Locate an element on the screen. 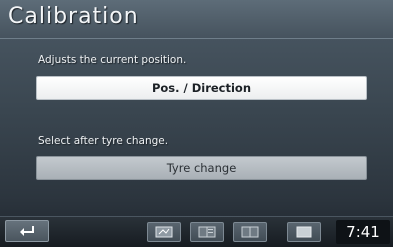  dual-map-view-icon is located at coordinates (250, 232).